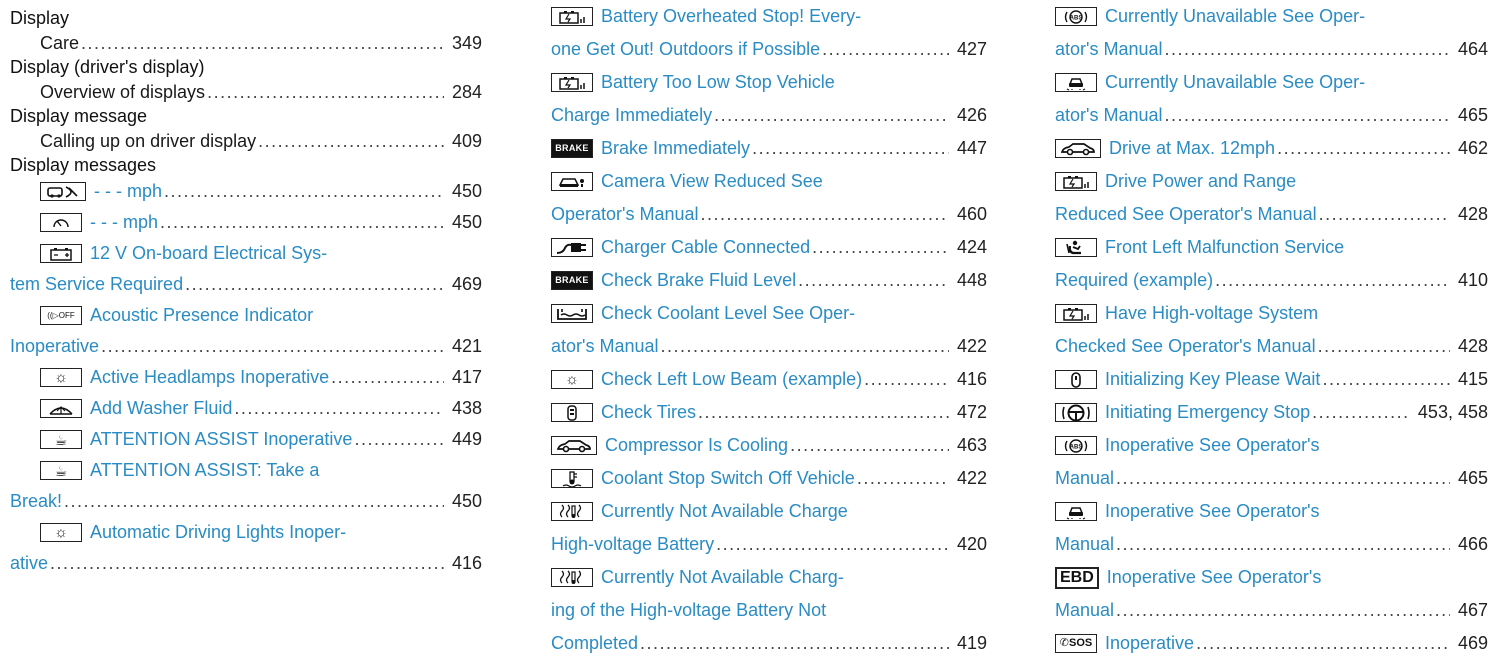  Describe the element at coordinates (218, 532) in the screenshot. I see `message-link: Automatic Driving Lights Inoper-` at that location.